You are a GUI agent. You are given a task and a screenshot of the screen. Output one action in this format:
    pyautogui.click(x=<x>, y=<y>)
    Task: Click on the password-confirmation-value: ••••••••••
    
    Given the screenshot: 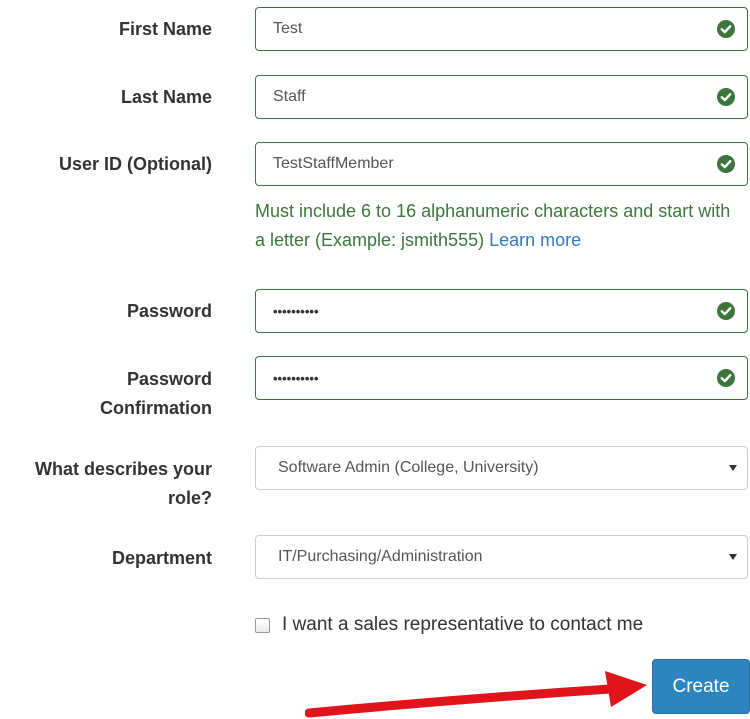 What is the action you would take?
    pyautogui.click(x=296, y=378)
    